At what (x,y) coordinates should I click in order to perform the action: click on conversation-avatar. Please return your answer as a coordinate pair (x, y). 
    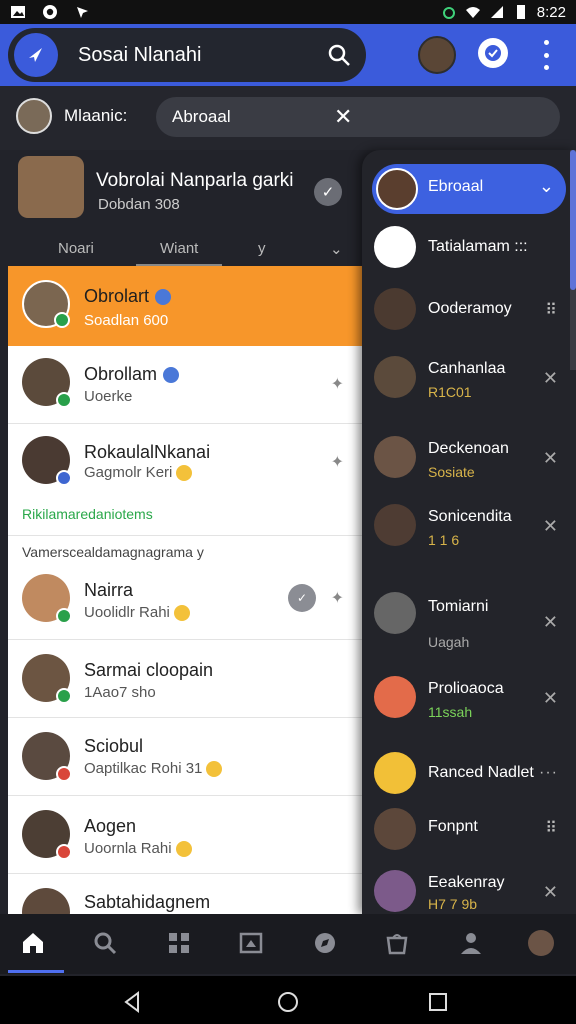
    Looking at the image, I should click on (51, 187).